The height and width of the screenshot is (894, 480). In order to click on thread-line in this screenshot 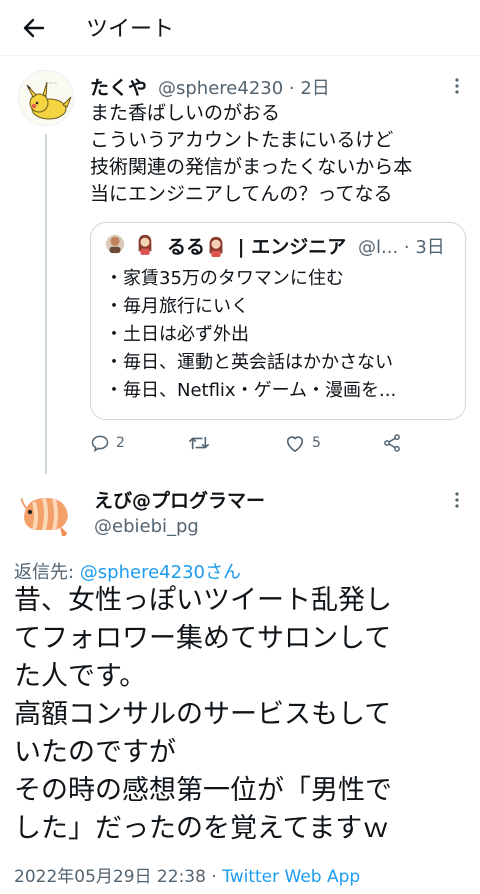, I will do `click(46, 304)`.